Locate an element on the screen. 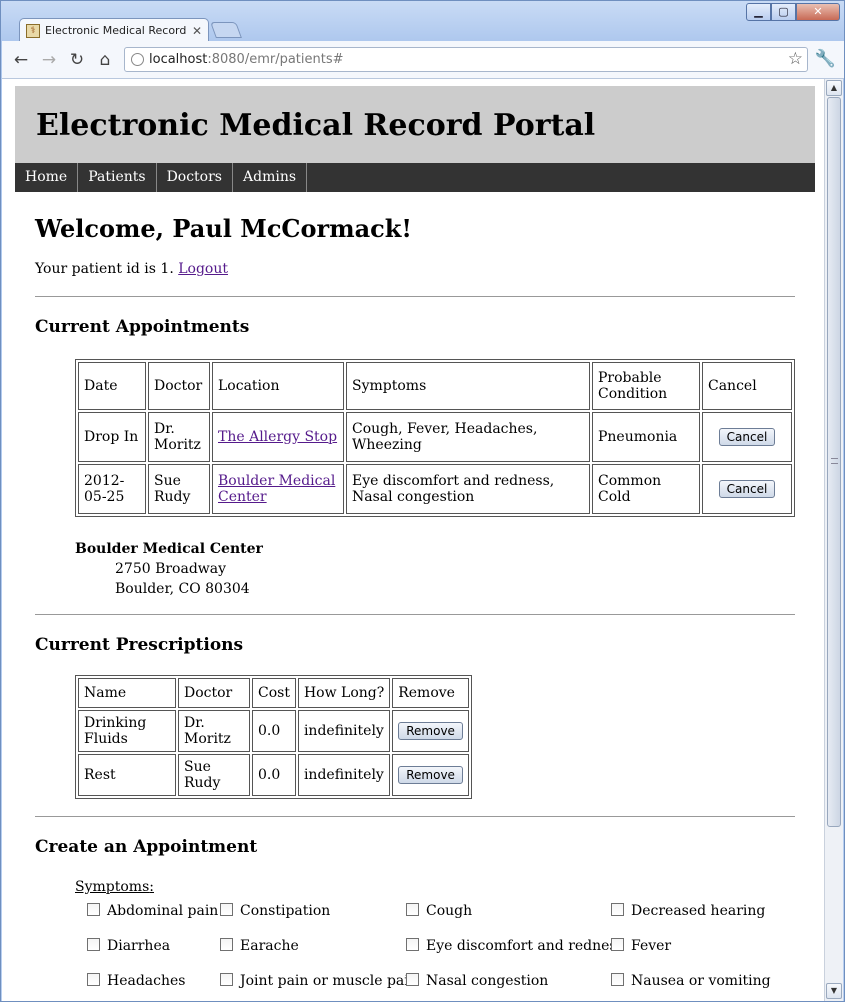  rx-duration: indefinitely is located at coordinates (344, 731).